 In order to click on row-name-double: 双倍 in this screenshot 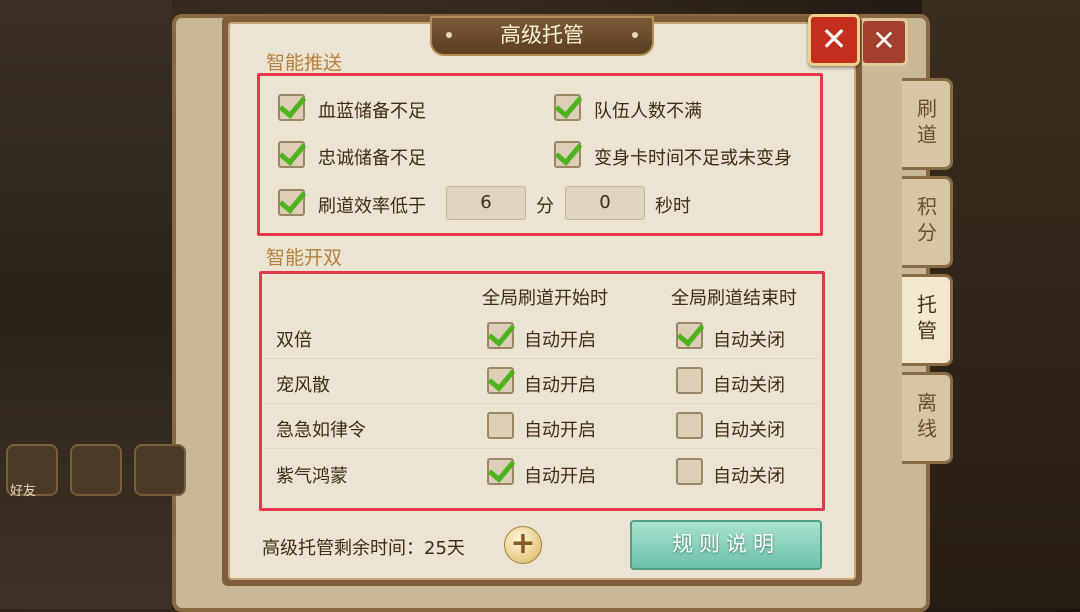, I will do `click(294, 340)`.